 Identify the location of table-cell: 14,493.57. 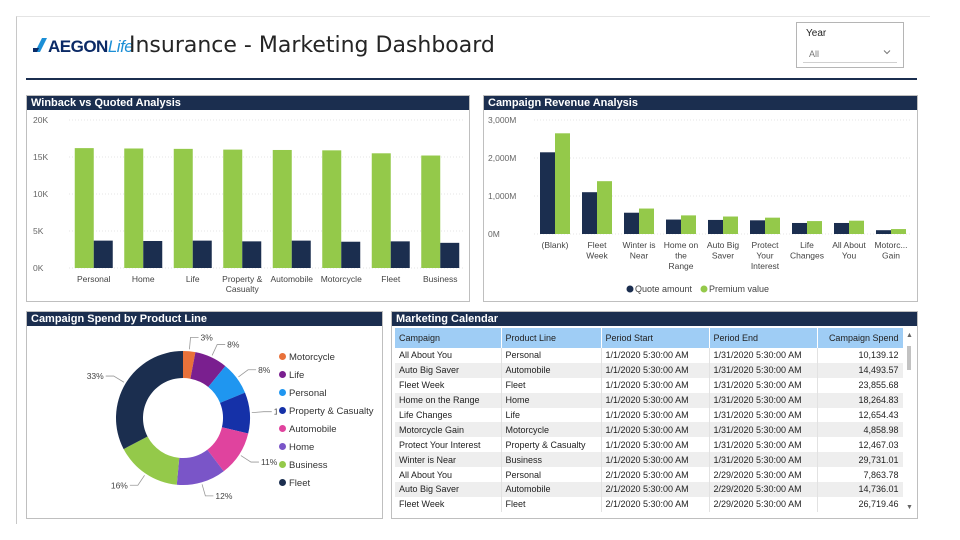
(860, 370).